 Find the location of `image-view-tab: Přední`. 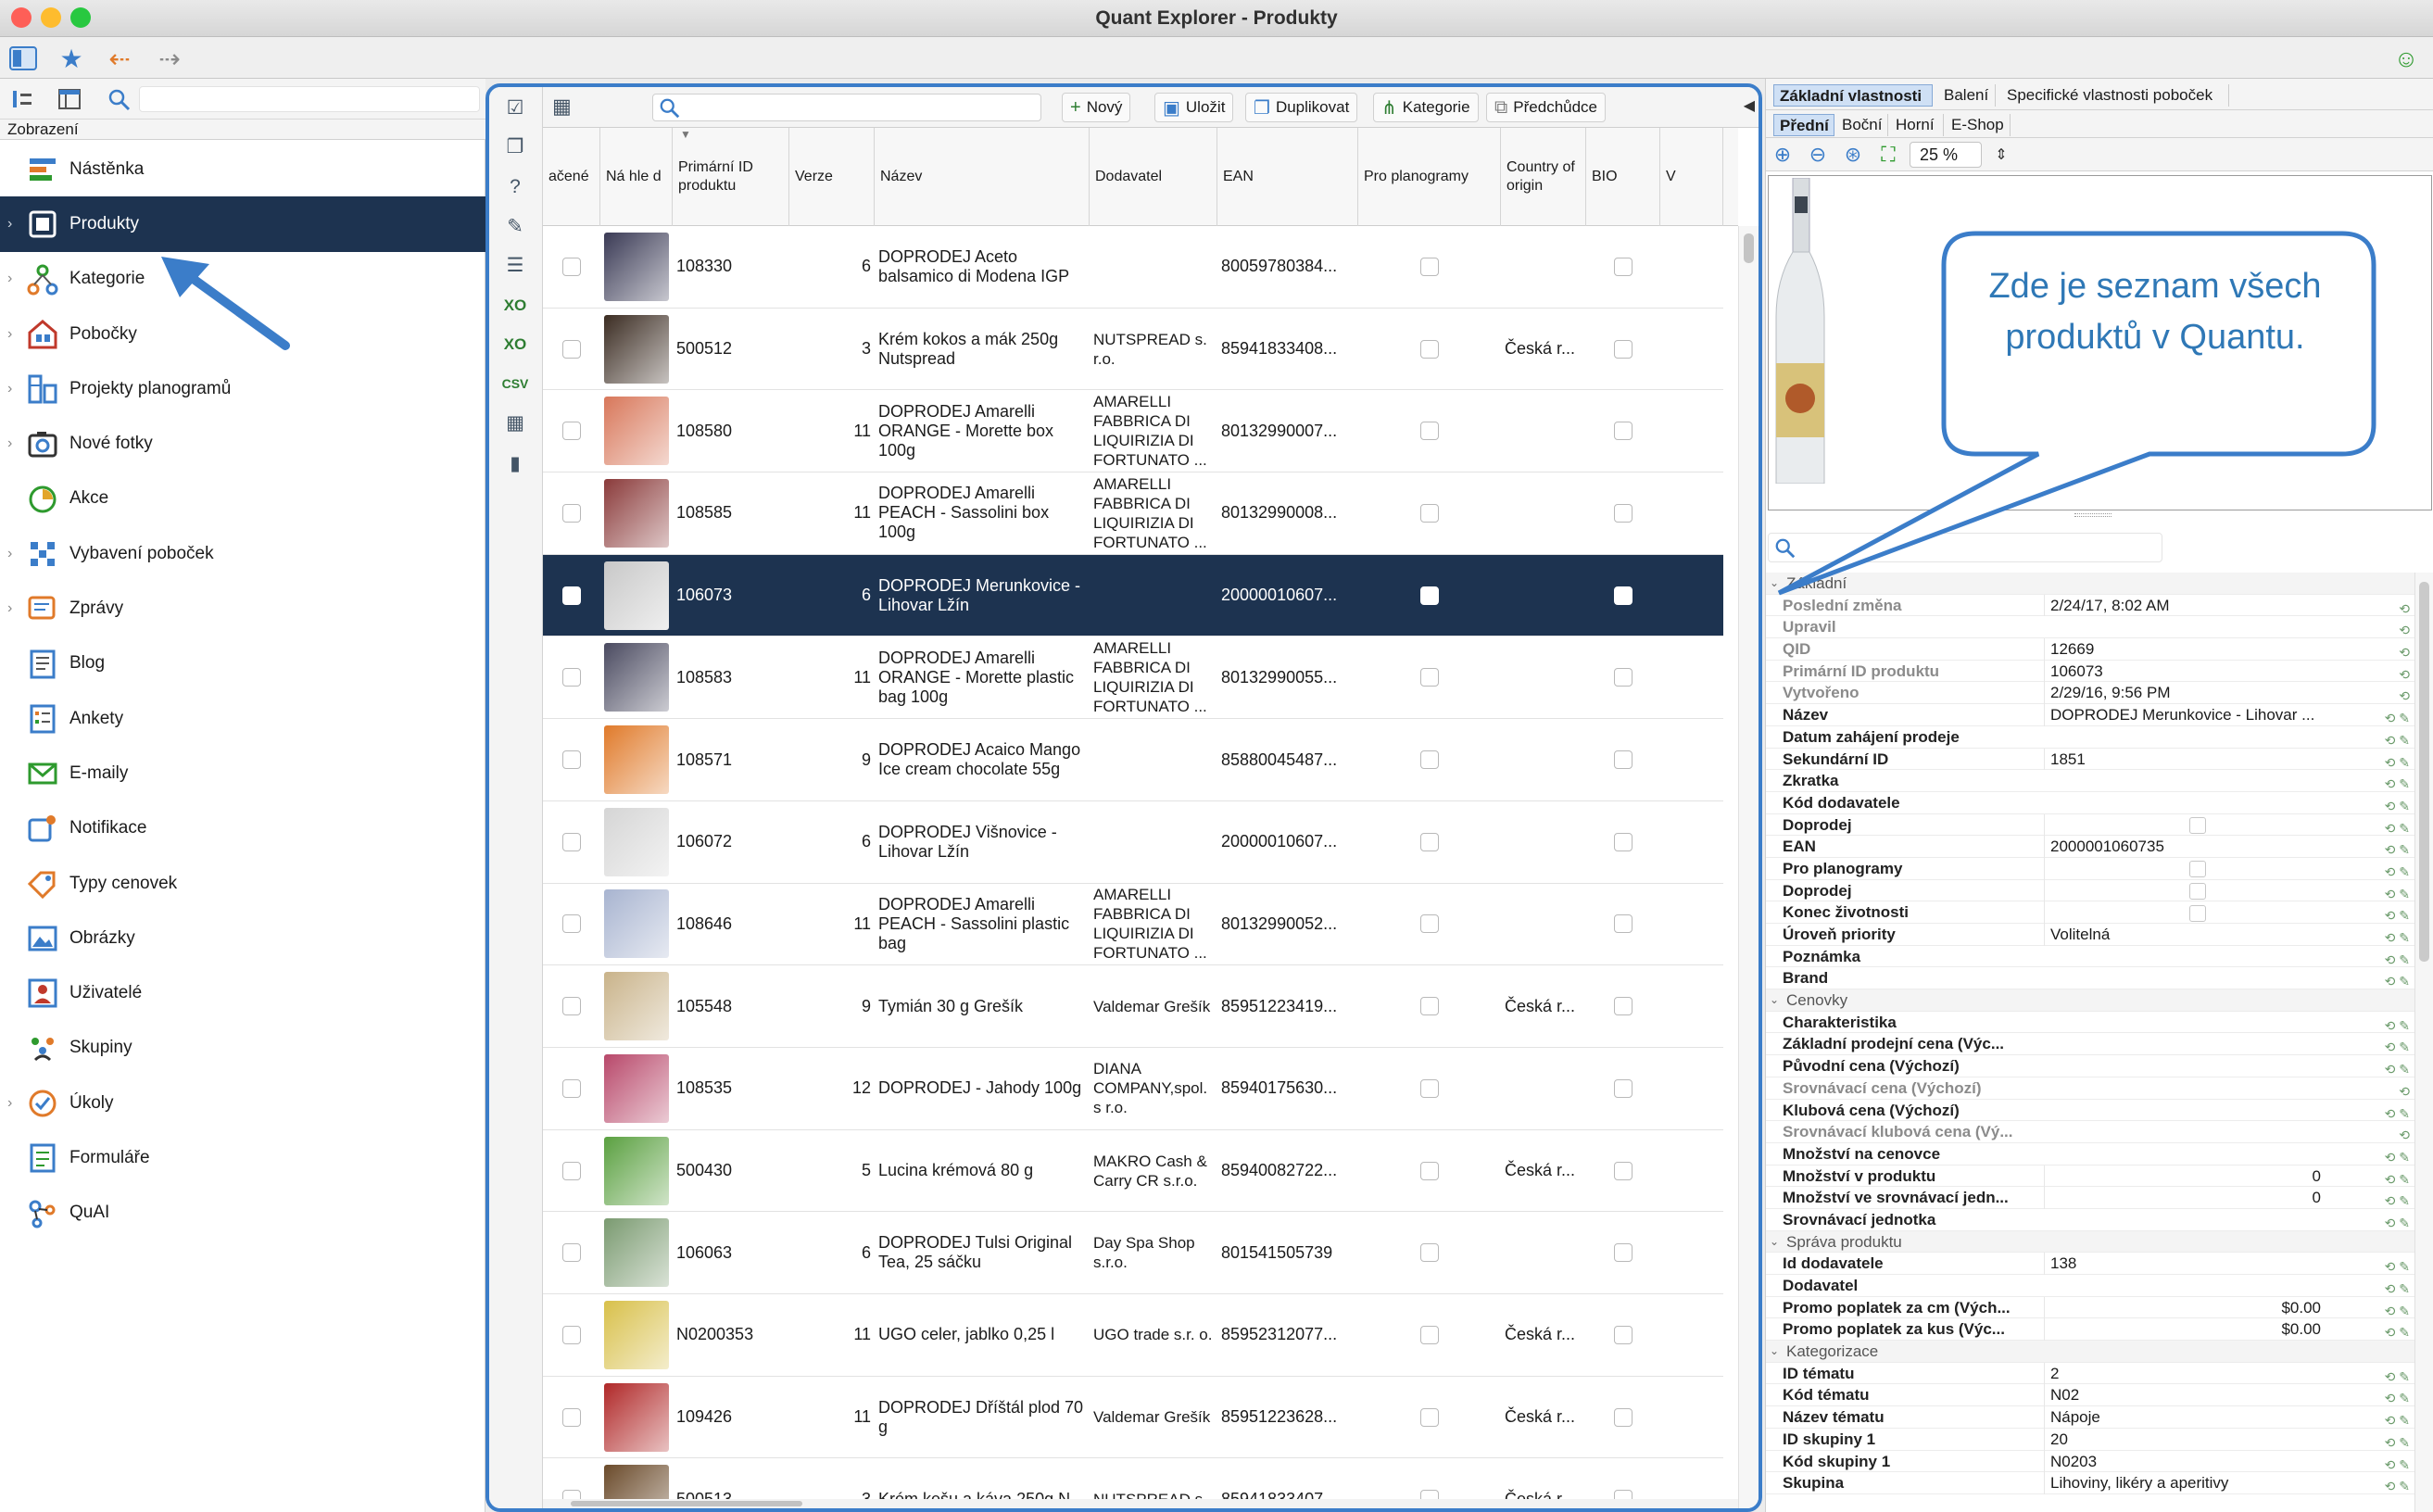

image-view-tab: Přední is located at coordinates (1803, 125).